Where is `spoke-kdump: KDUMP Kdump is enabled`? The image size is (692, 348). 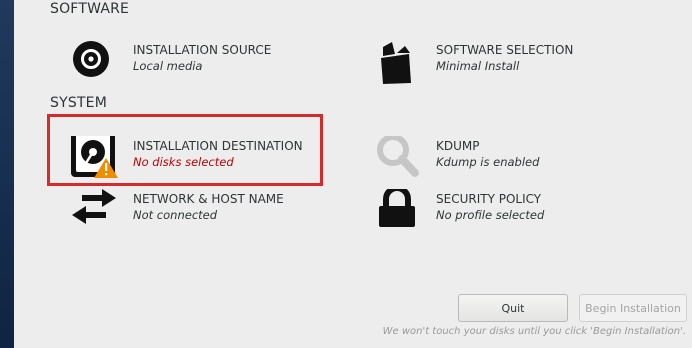
spoke-kdump: KDUMP Kdump is enabled is located at coordinates (518, 160).